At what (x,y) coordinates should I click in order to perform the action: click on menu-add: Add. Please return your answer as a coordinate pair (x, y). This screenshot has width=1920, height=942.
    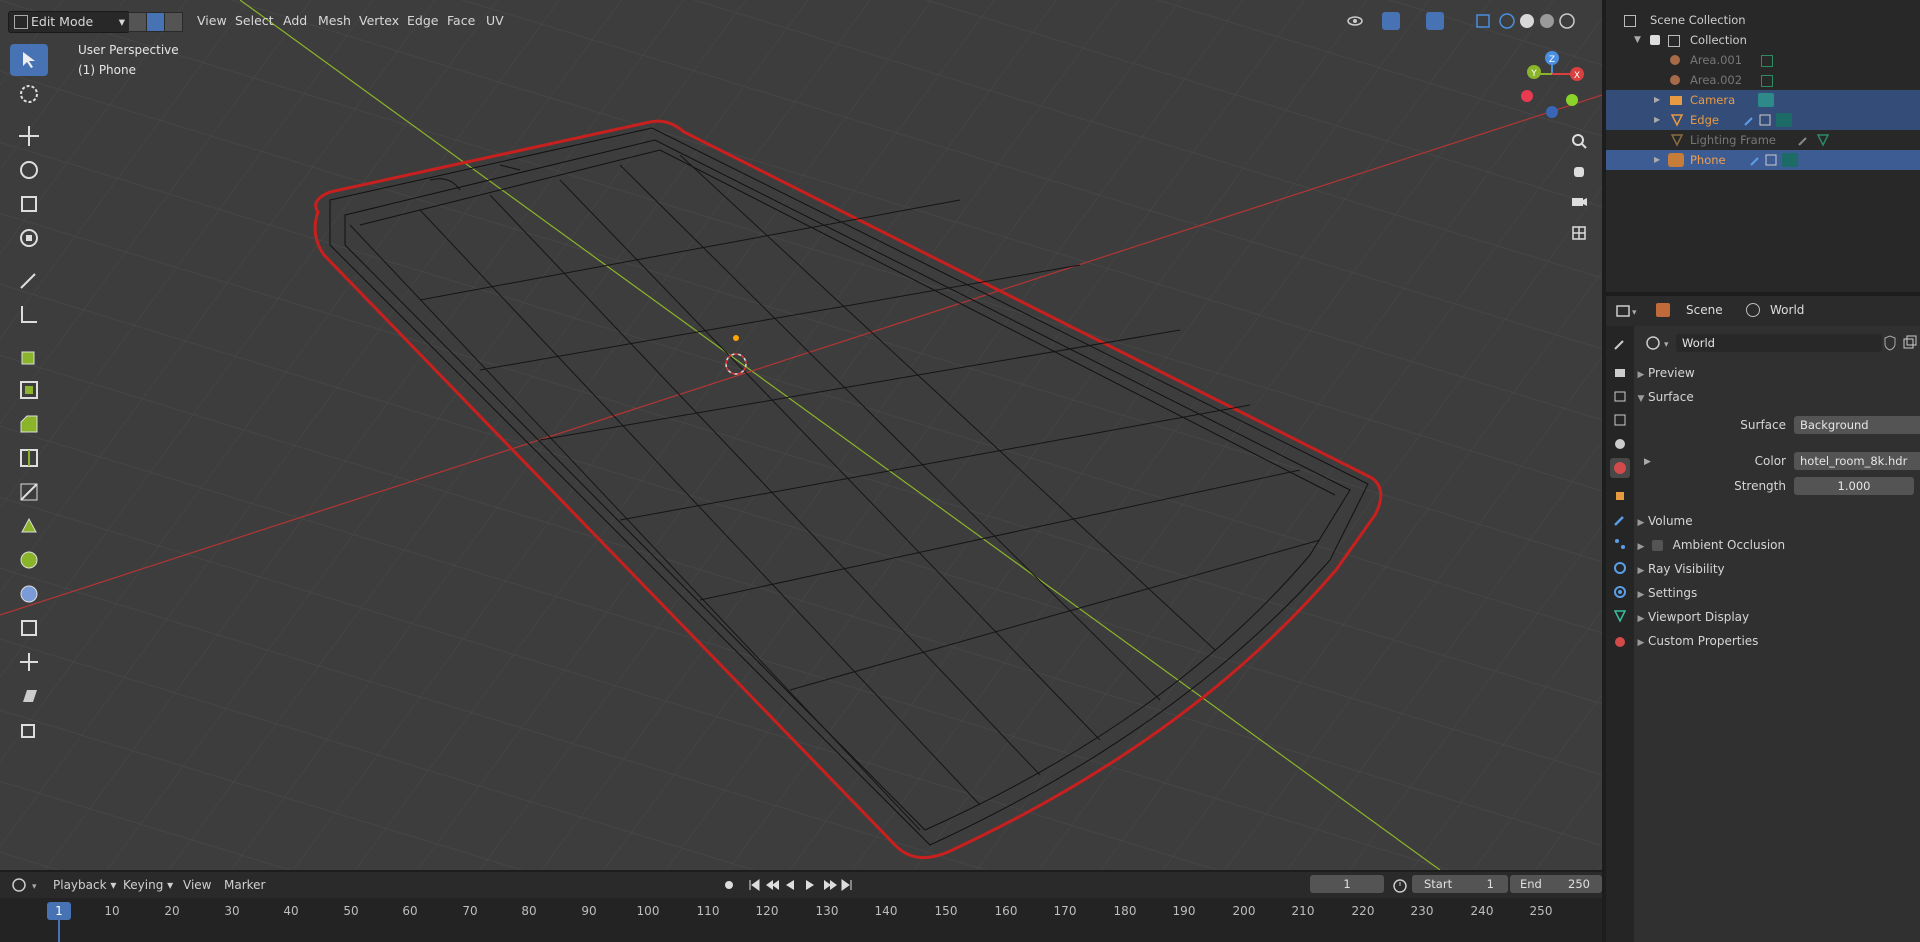
    Looking at the image, I should click on (295, 21).